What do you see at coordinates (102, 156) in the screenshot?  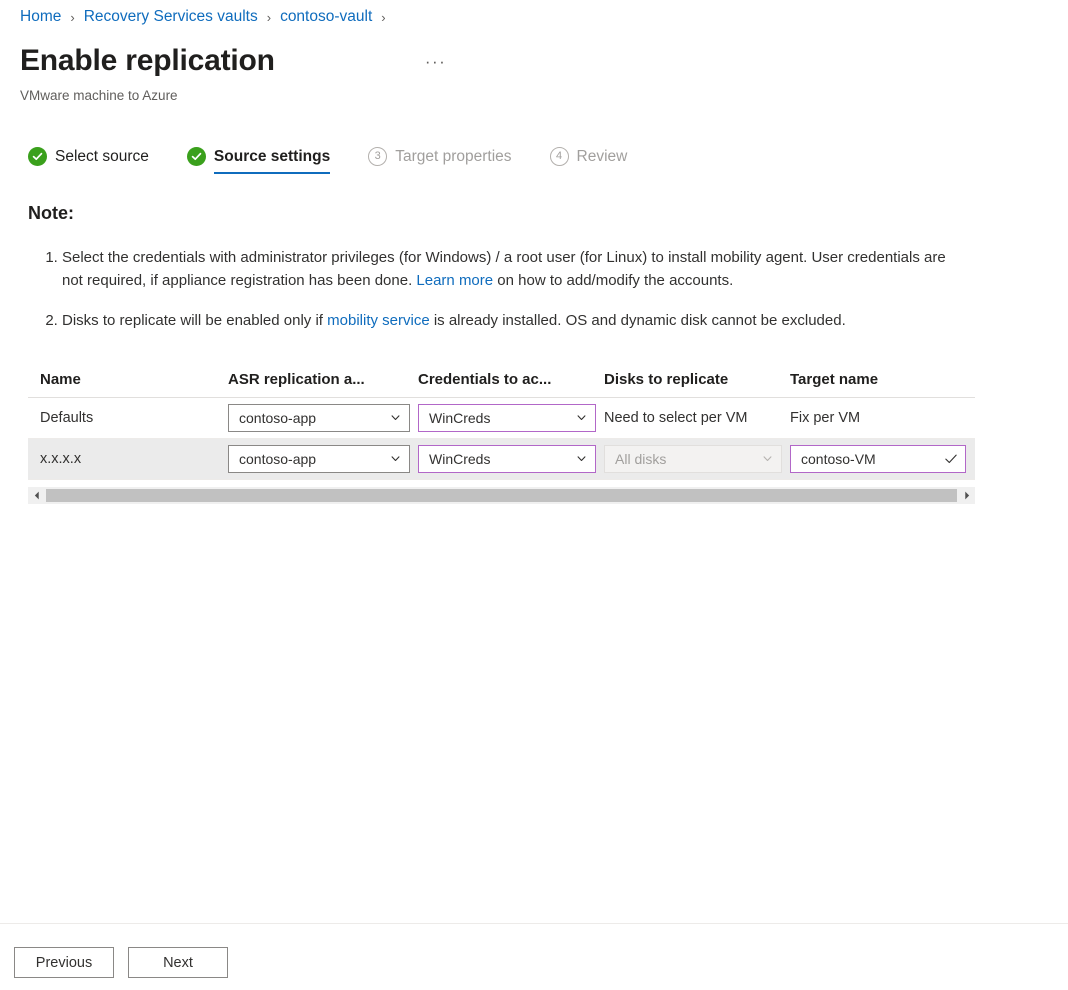 I see `wizard-step-label: Select source` at bounding box center [102, 156].